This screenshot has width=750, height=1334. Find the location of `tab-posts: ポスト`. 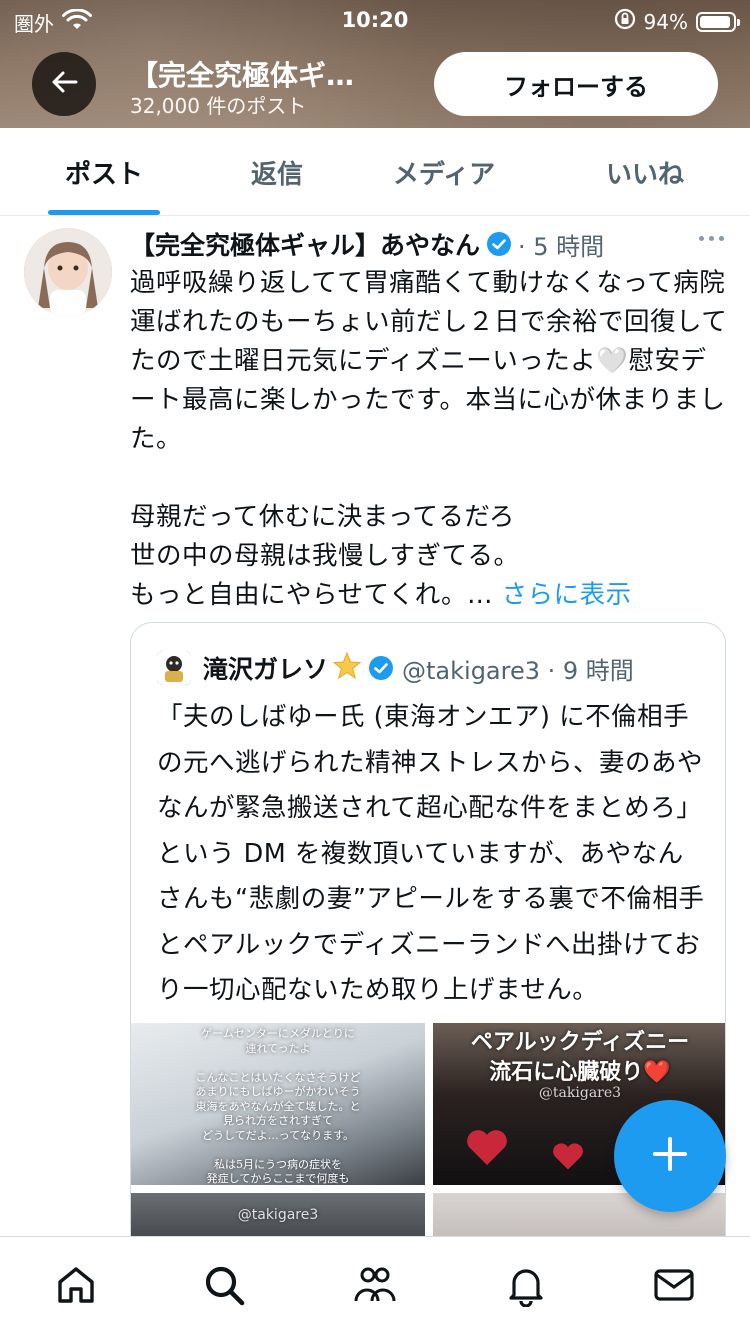

tab-posts: ポスト is located at coordinates (104, 172).